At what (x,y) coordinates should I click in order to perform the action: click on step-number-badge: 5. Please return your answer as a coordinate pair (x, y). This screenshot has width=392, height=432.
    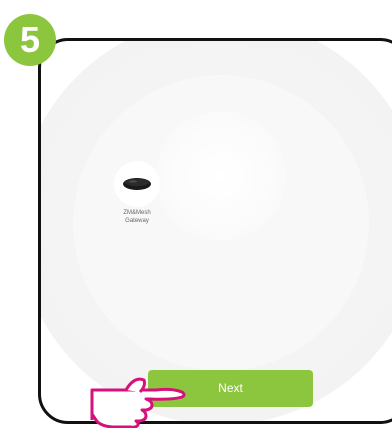
    Looking at the image, I should click on (30, 40).